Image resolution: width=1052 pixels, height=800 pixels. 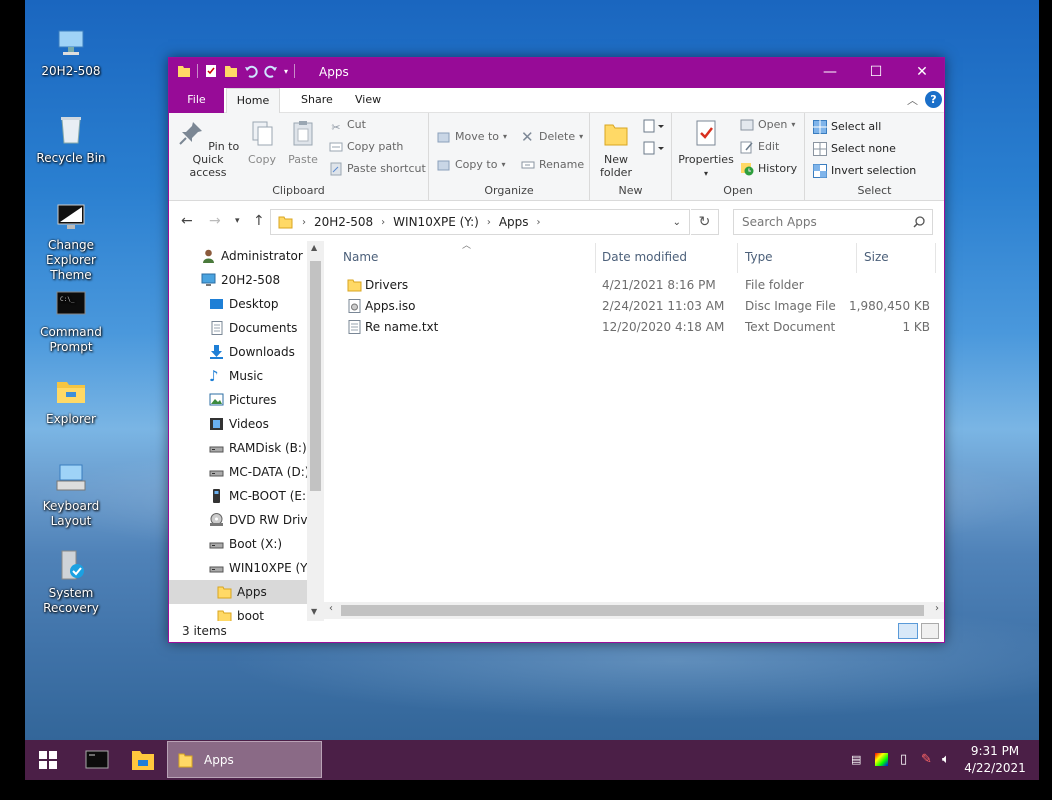 I want to click on nav-label: RAMDisk (B:), so click(x=268, y=448).